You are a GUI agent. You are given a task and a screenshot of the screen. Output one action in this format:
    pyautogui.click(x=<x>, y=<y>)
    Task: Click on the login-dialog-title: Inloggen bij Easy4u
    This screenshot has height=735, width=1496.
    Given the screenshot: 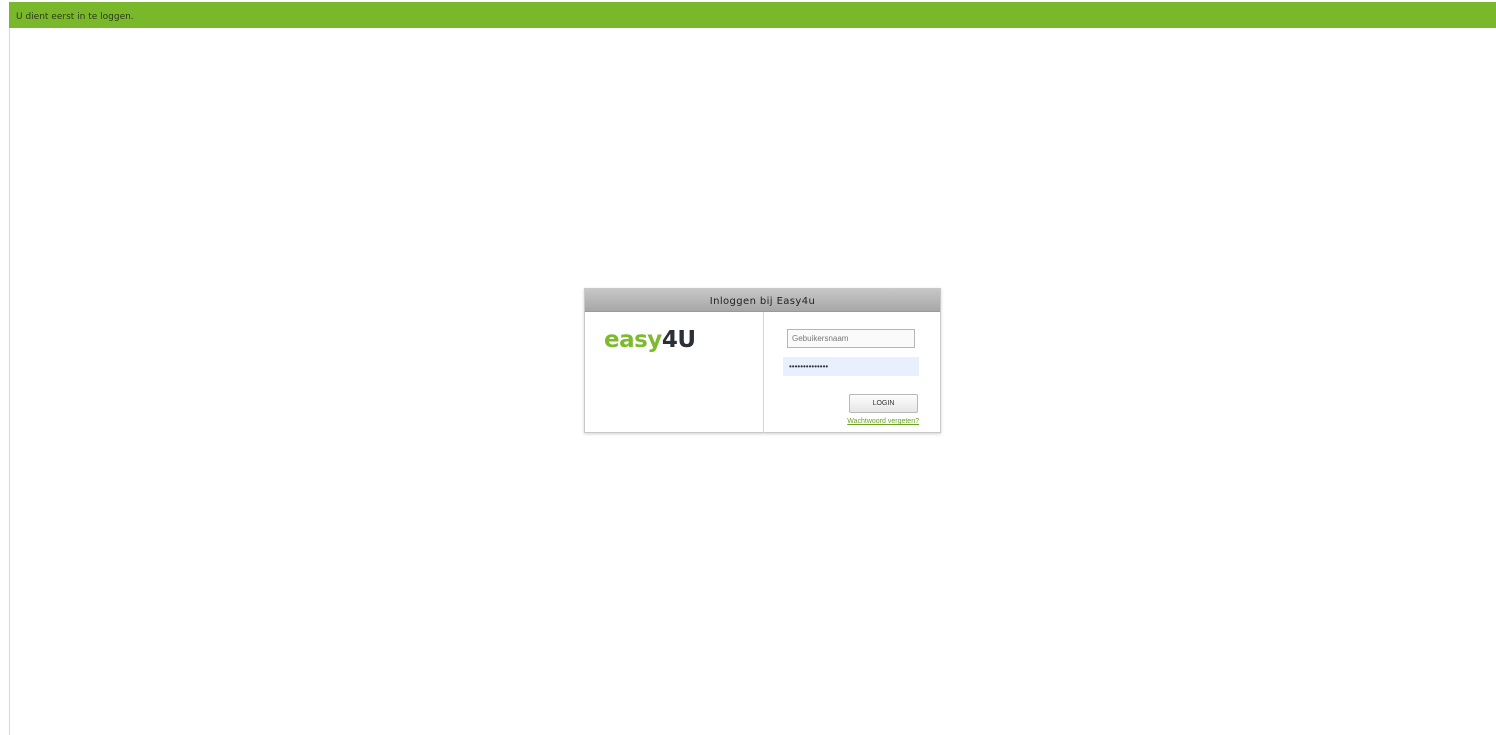 What is the action you would take?
    pyautogui.click(x=762, y=301)
    